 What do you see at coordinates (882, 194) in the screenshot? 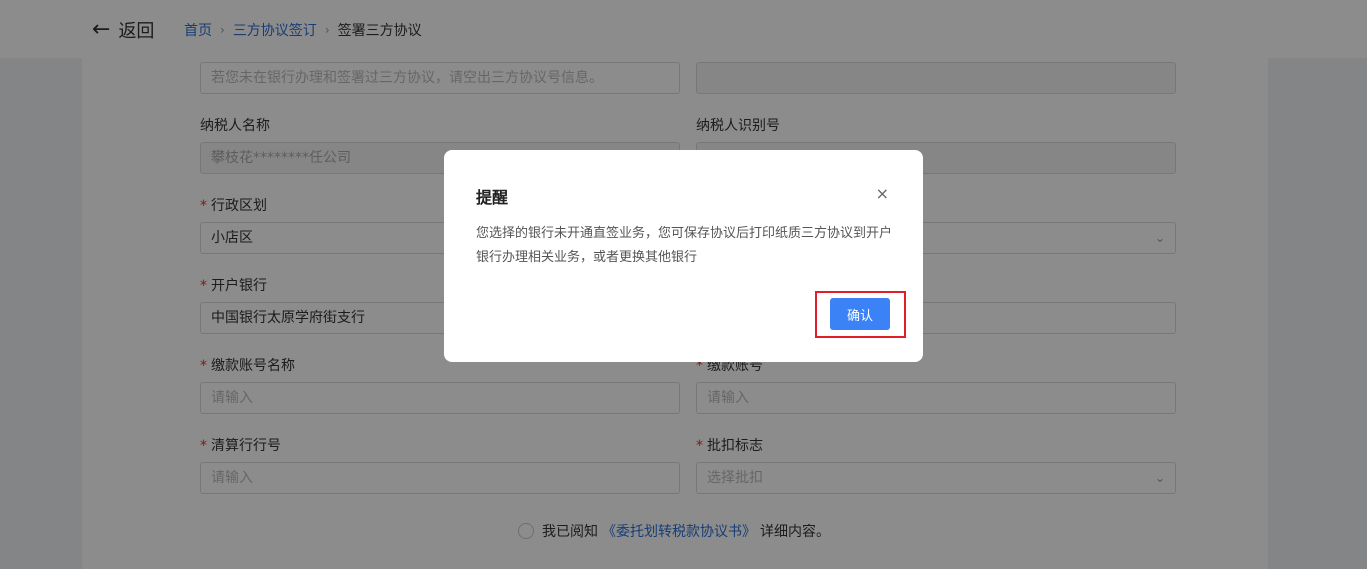
I see `close-icon: ×` at bounding box center [882, 194].